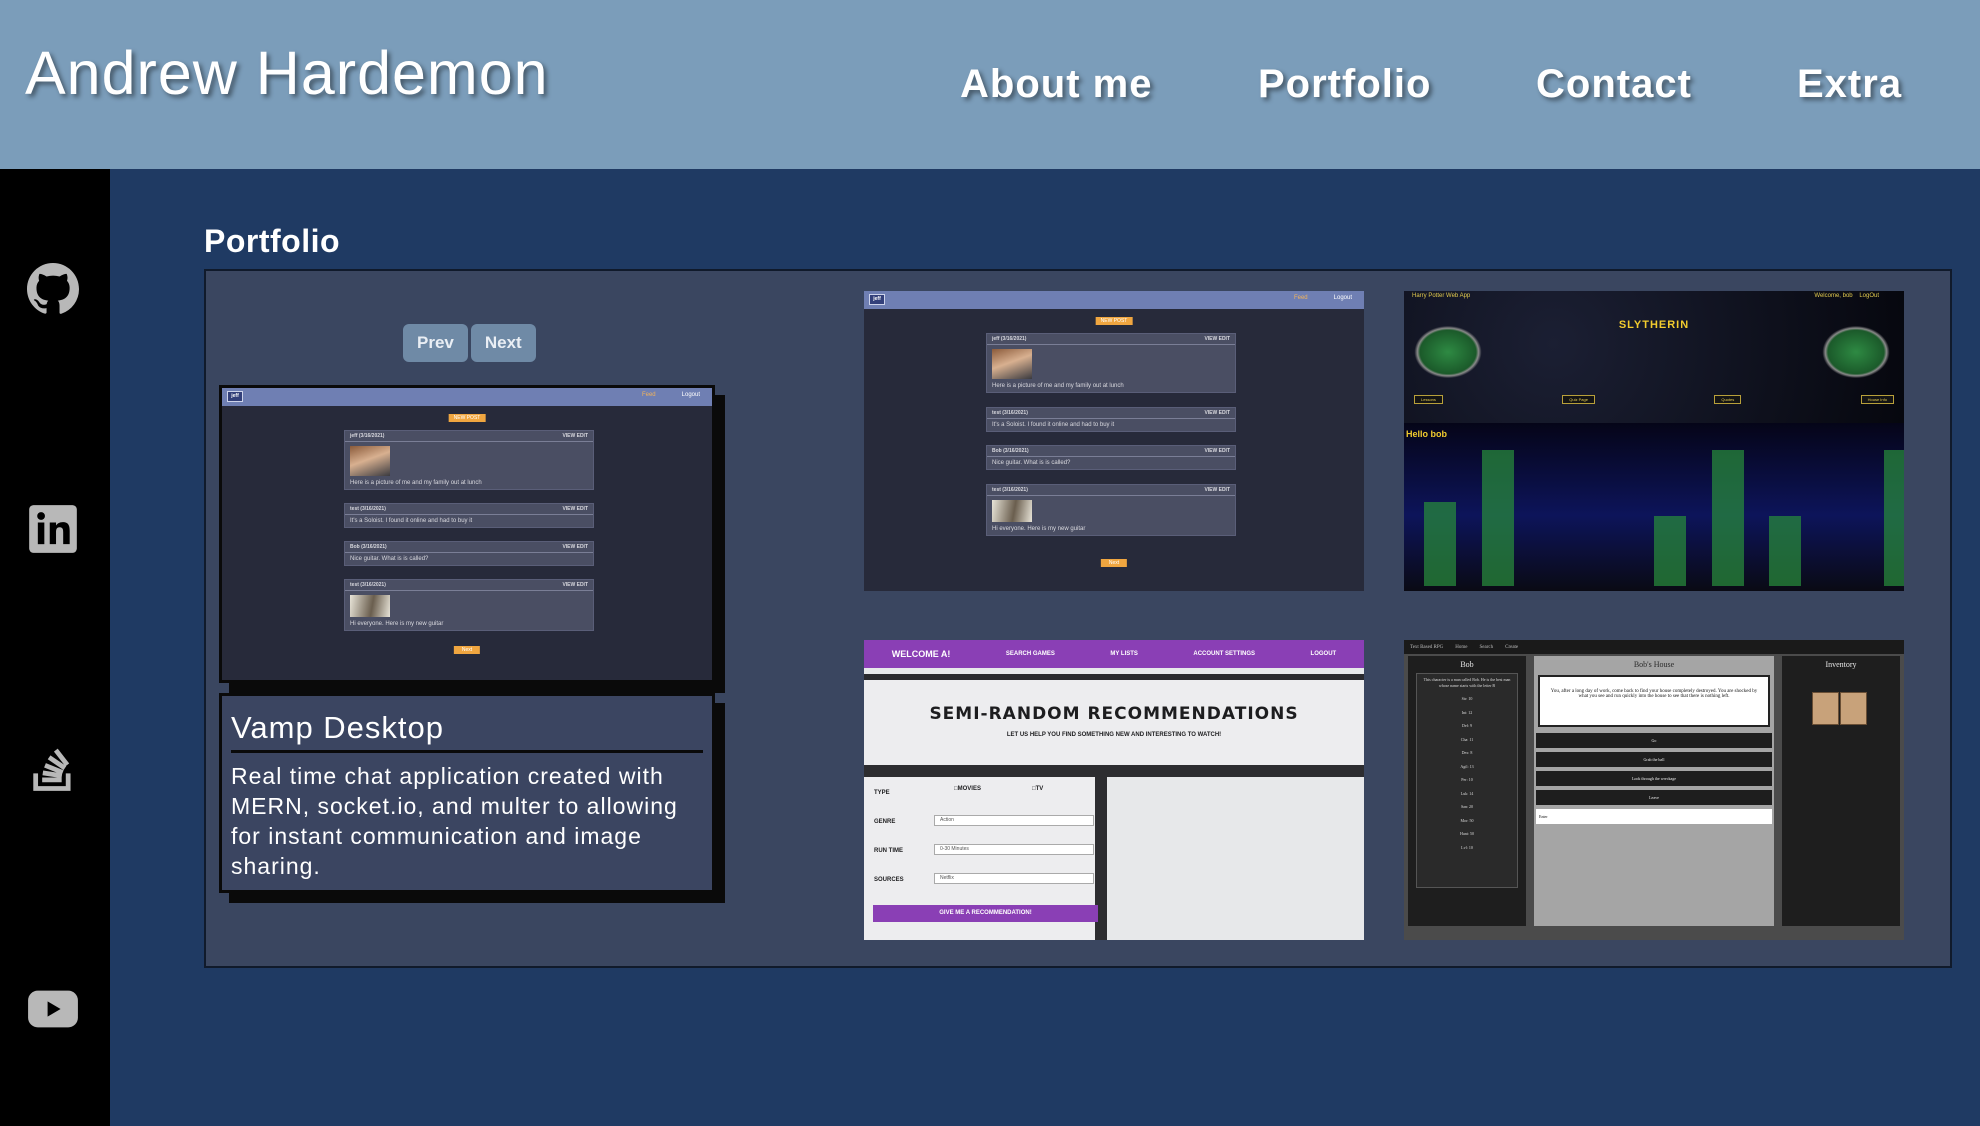  Describe the element at coordinates (53, 769) in the screenshot. I see `stack-overflow-icon` at that location.